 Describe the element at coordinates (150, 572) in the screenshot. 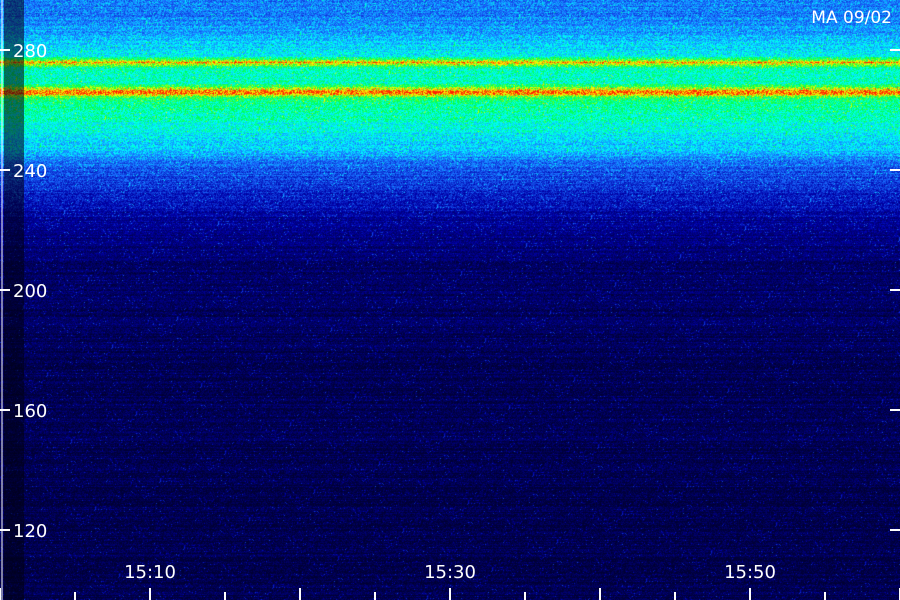

I see `x-tick-label: 15:10` at that location.